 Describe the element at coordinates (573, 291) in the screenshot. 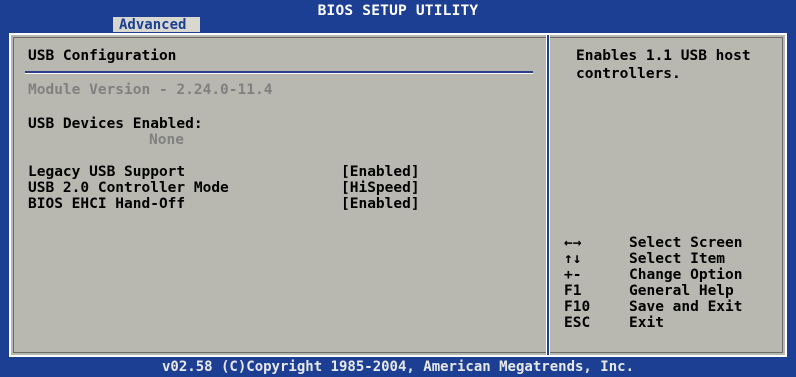

I see `key-symbol: F1` at that location.